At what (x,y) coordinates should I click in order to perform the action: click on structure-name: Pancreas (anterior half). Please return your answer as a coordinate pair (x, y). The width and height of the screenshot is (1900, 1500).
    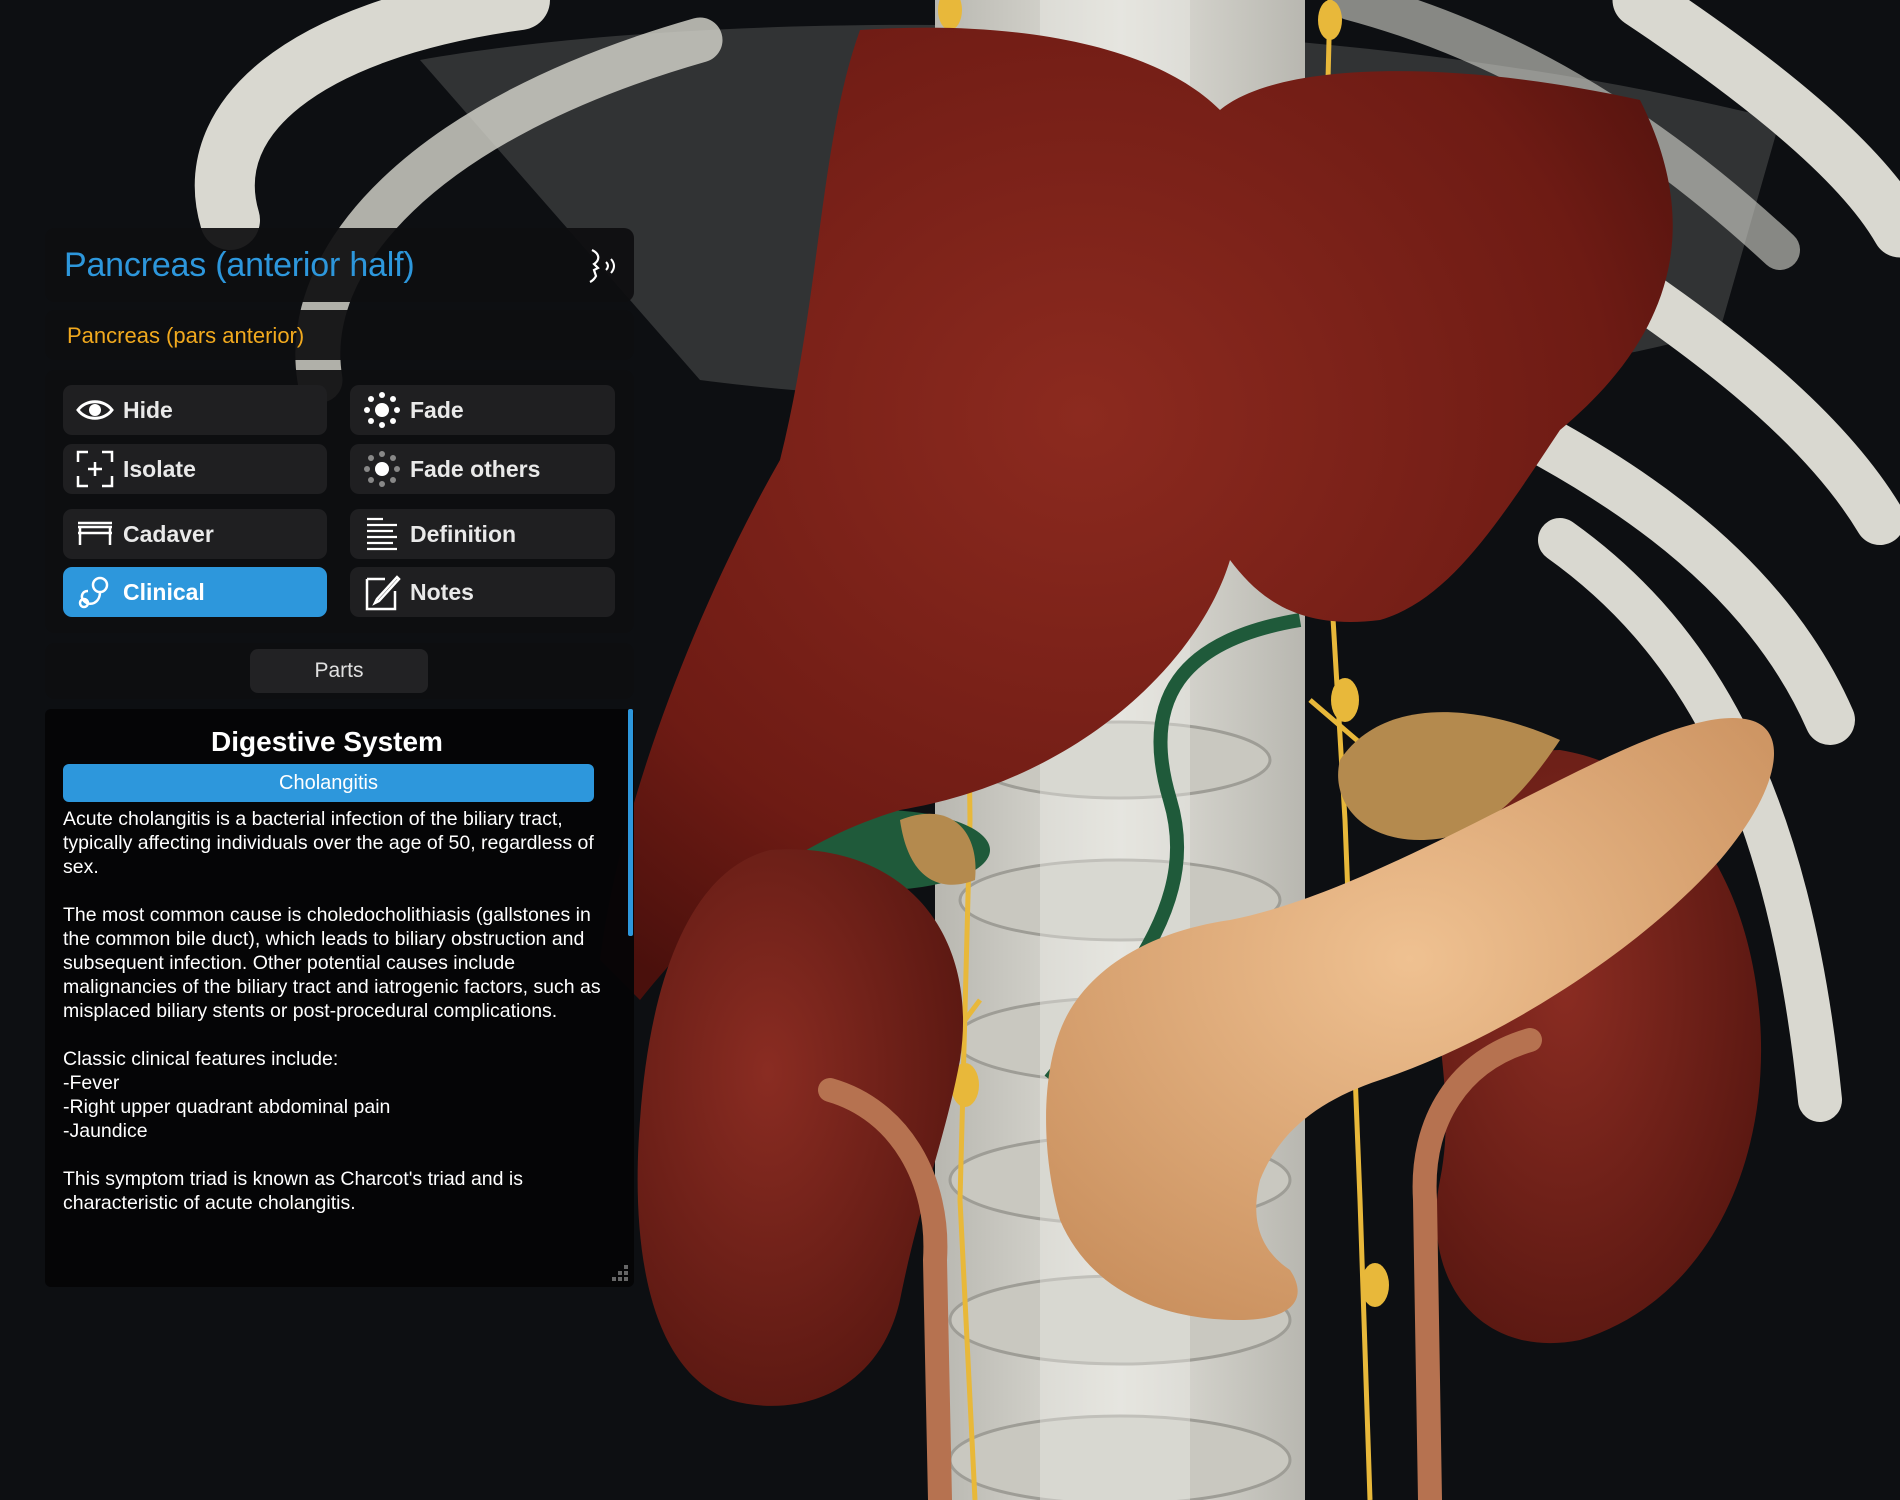
    Looking at the image, I should click on (239, 265).